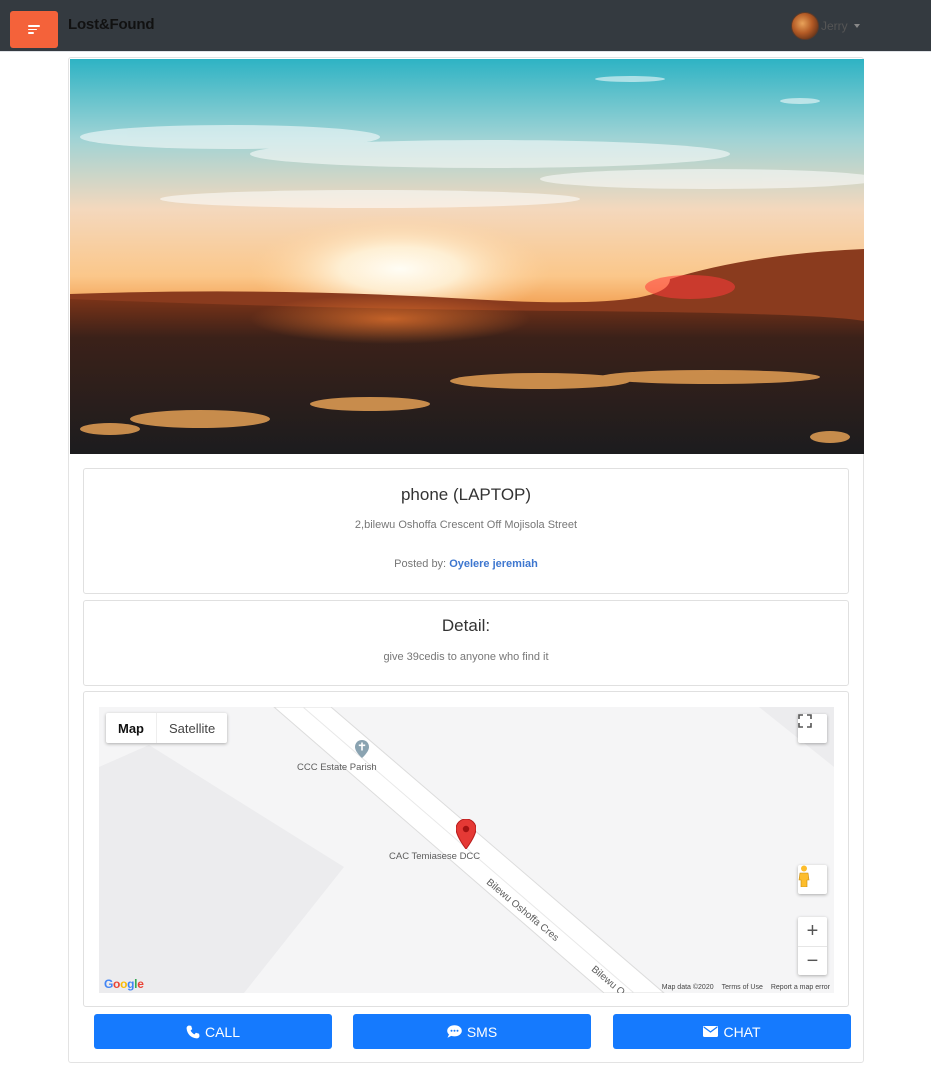 The height and width of the screenshot is (1080, 931). I want to click on zoom-in-button: +, so click(812, 931).